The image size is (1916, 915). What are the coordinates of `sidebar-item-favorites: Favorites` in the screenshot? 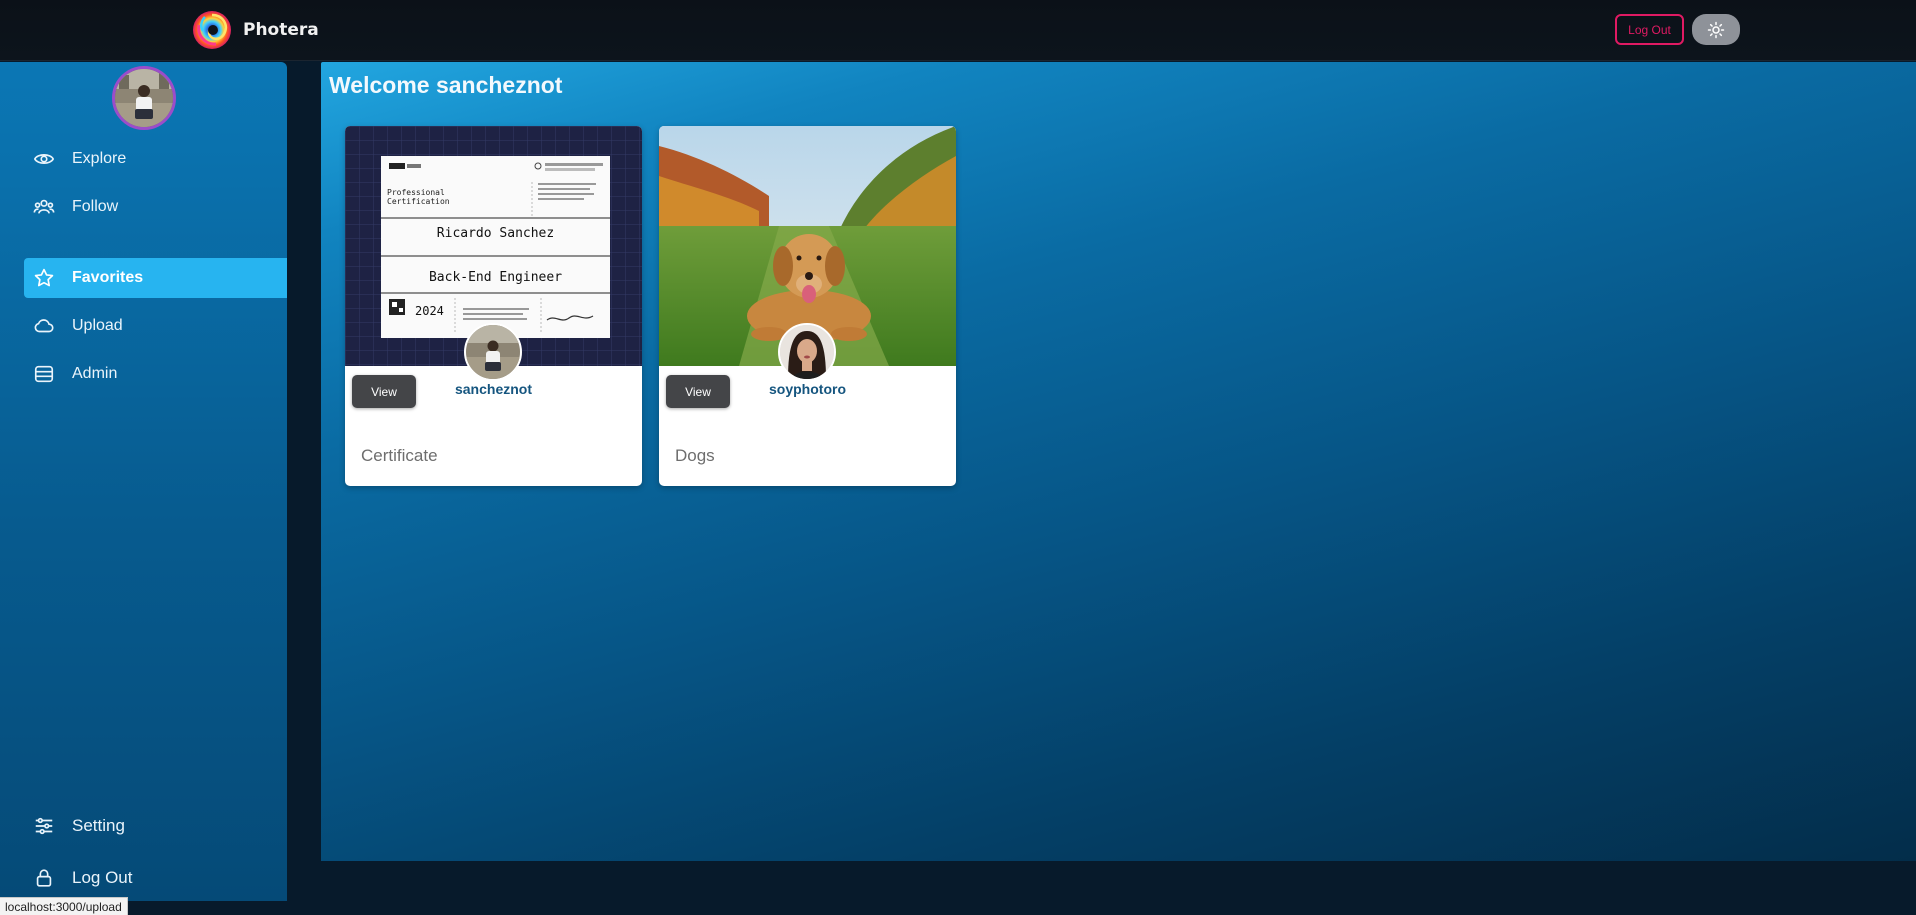 It's located at (155, 278).